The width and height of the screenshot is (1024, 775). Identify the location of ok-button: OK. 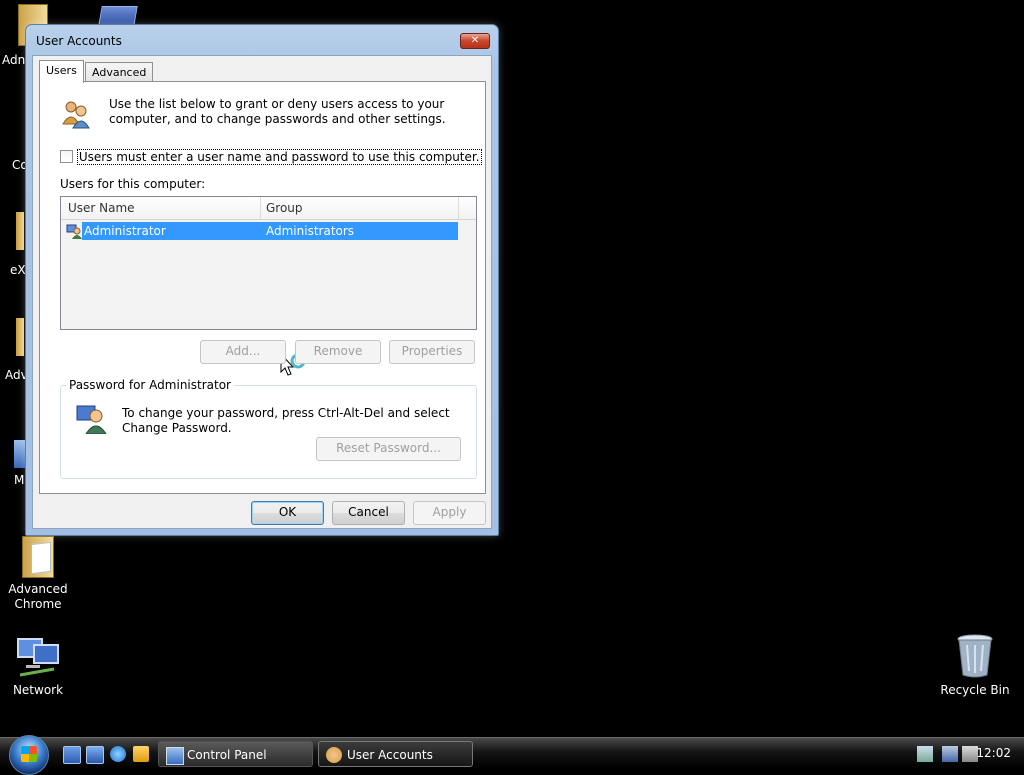
(287, 513).